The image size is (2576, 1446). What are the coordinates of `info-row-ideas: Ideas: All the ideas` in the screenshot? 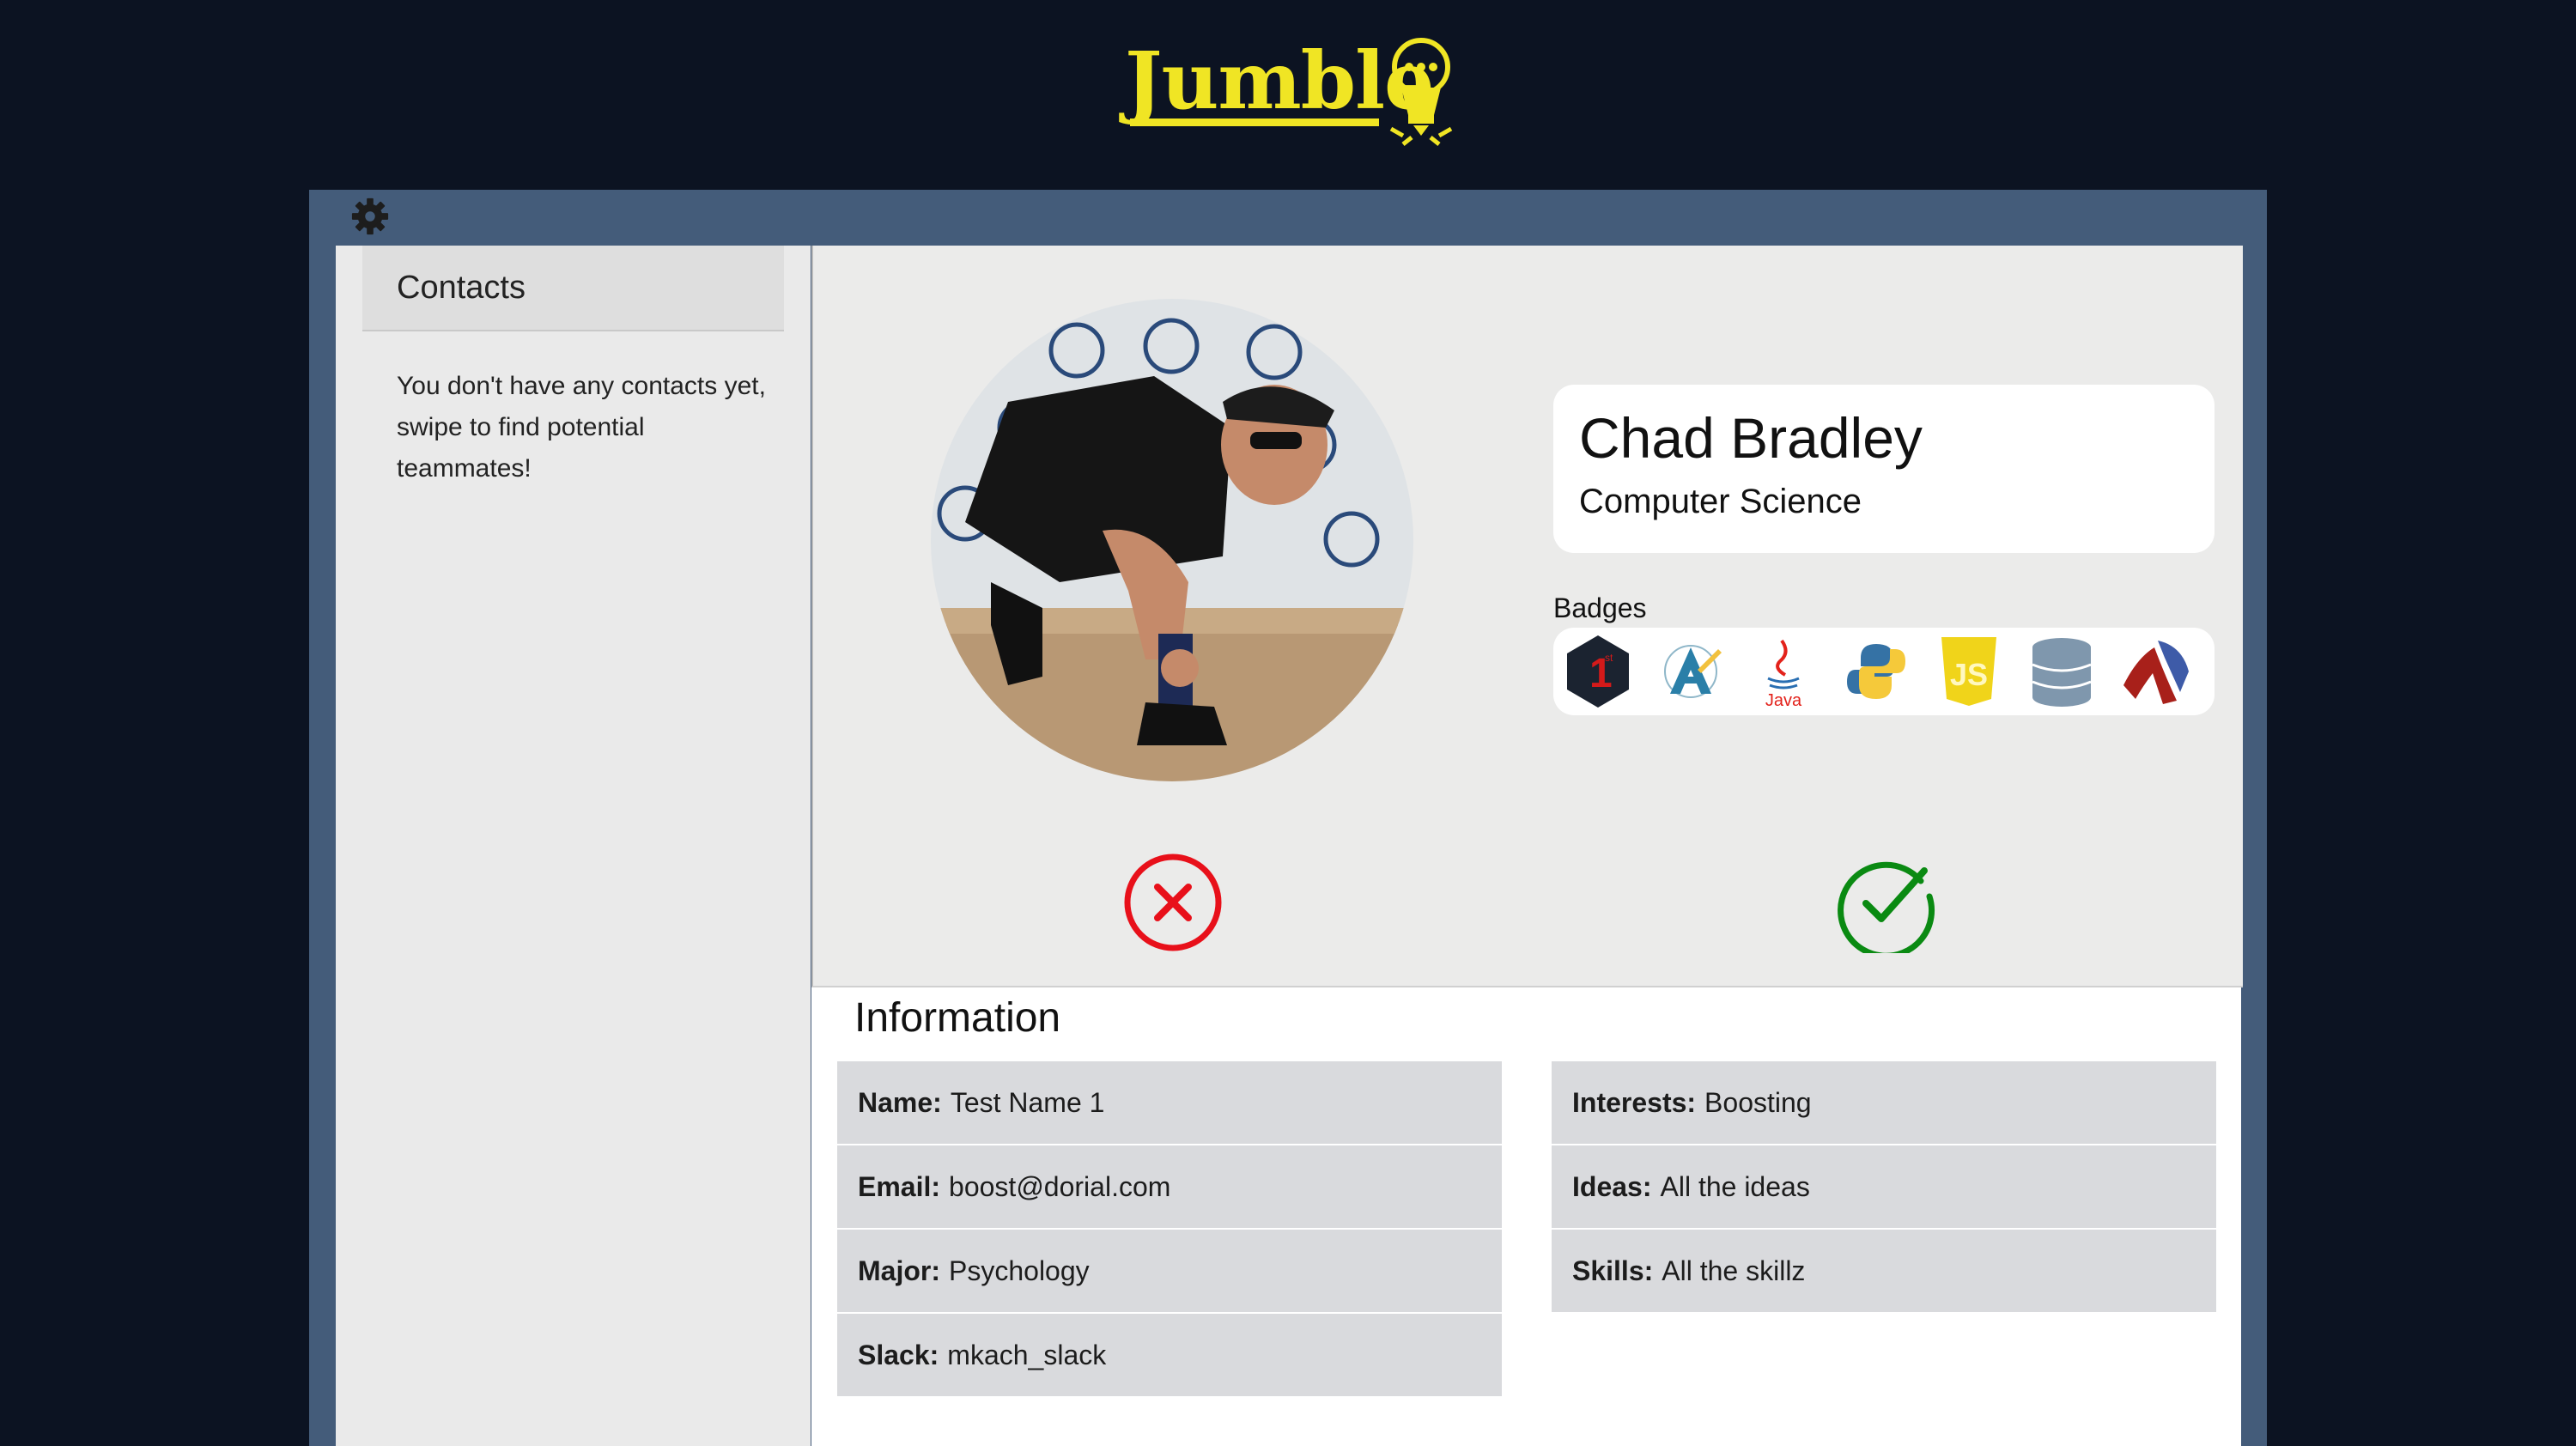 It's located at (1884, 1186).